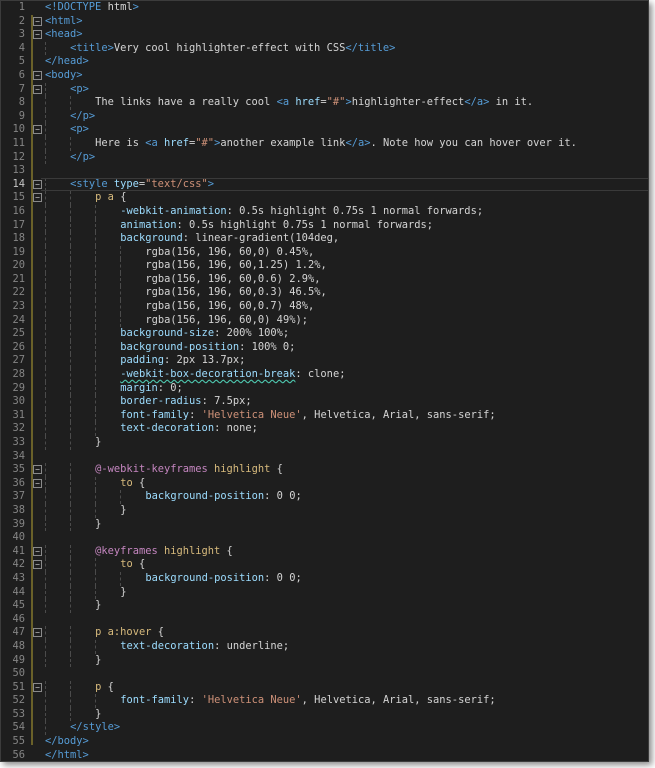 The height and width of the screenshot is (768, 655). What do you see at coordinates (324, 606) in the screenshot?
I see `code-line: 45}` at bounding box center [324, 606].